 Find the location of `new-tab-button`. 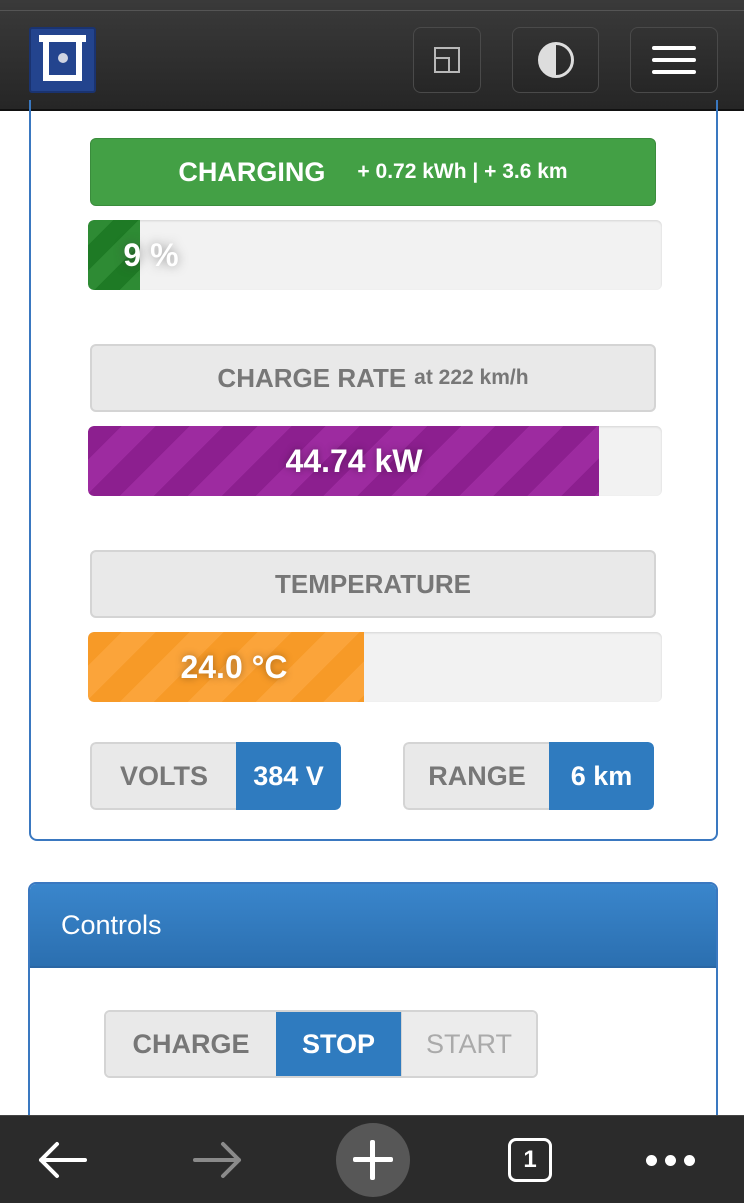

new-tab-button is located at coordinates (373, 1160).